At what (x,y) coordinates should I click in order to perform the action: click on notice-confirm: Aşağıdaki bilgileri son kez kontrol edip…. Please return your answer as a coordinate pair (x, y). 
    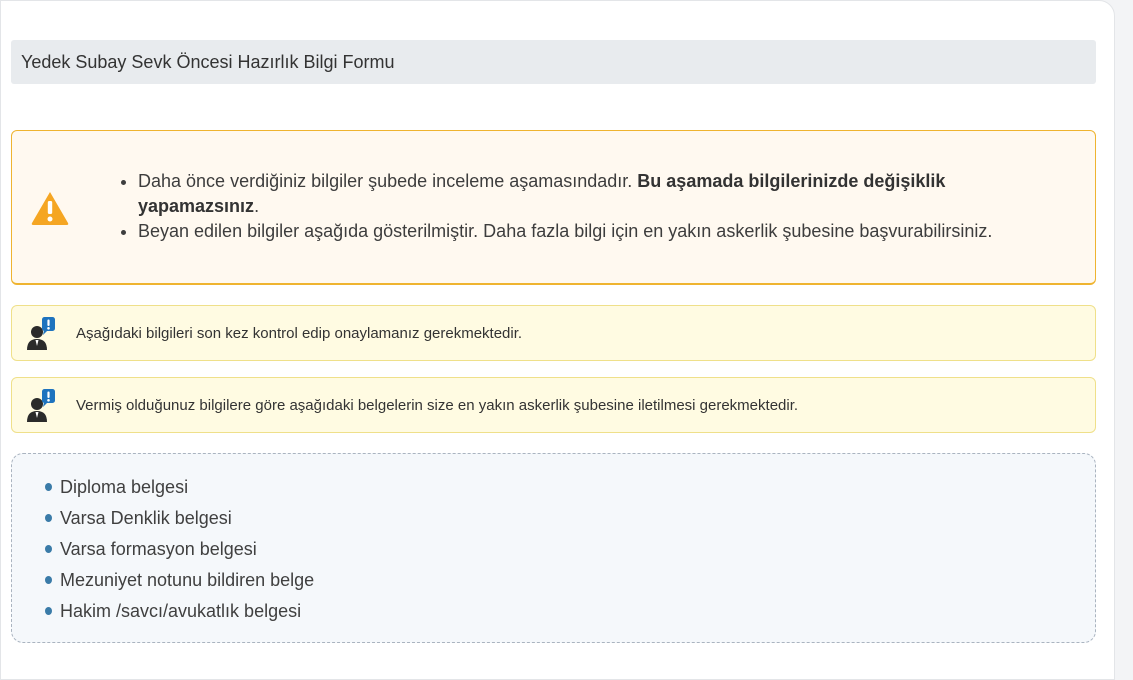
    Looking at the image, I should click on (553, 333).